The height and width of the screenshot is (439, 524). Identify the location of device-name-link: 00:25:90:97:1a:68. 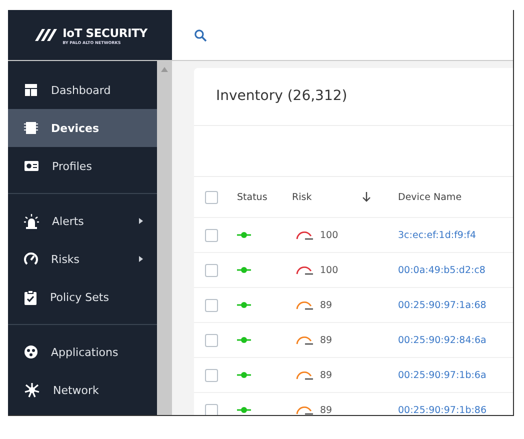
(442, 305).